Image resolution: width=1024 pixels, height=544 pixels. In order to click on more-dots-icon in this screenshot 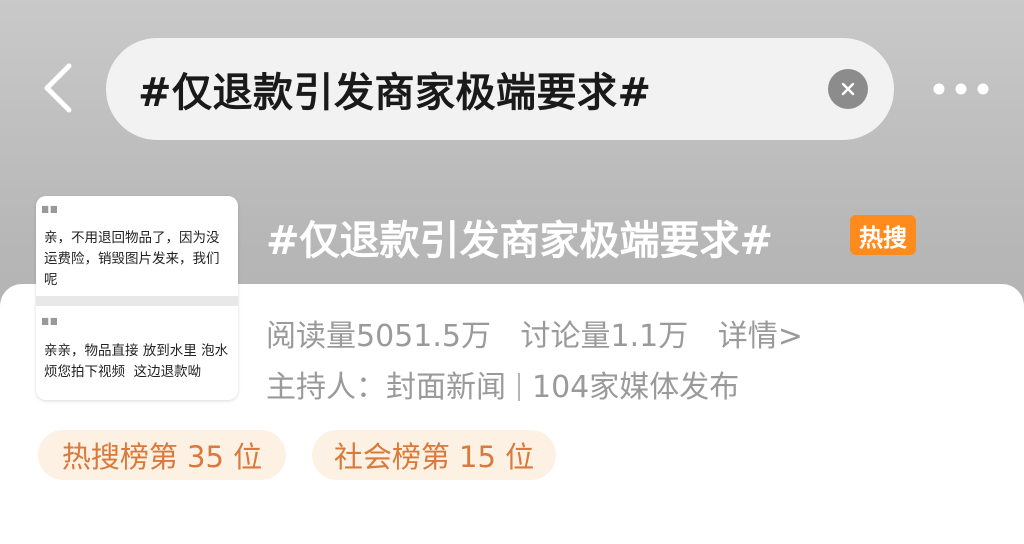, I will do `click(961, 89)`.